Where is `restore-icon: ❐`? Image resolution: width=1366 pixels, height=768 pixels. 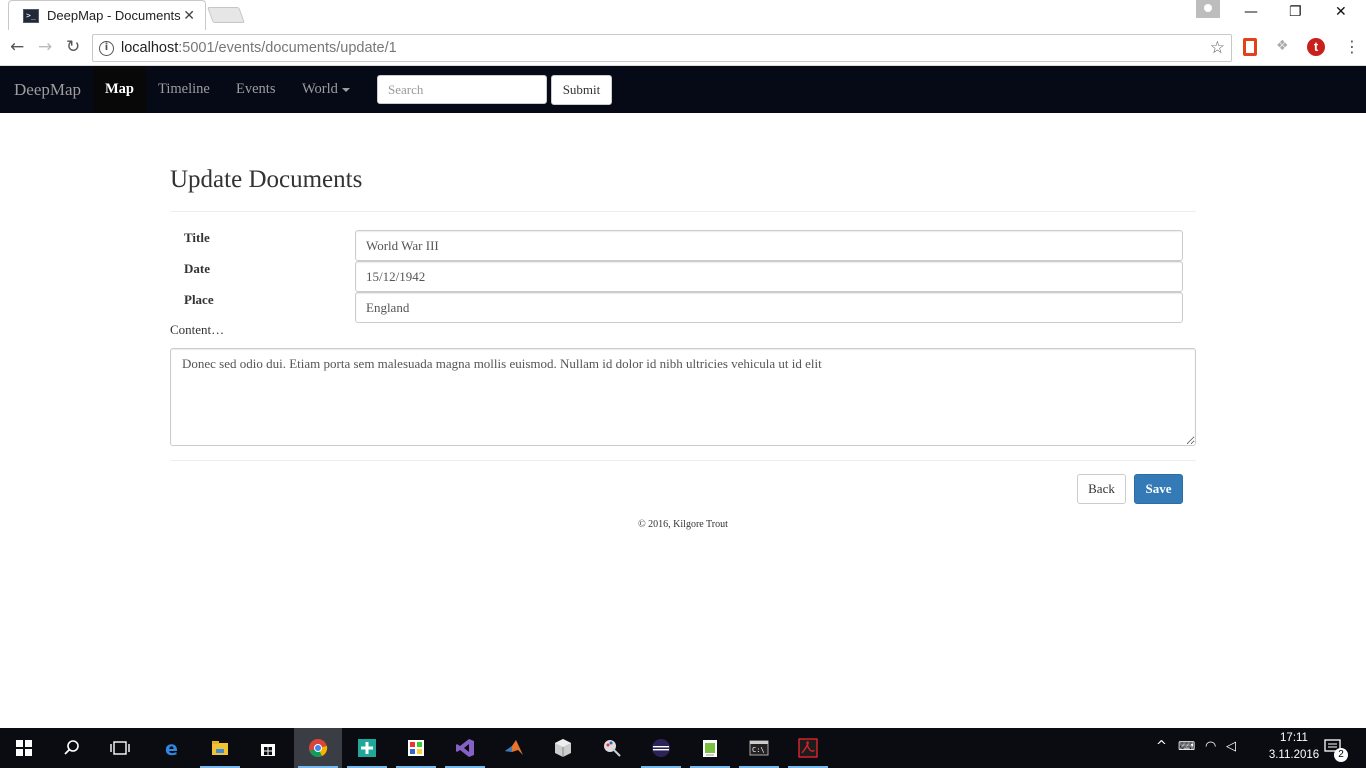
restore-icon: ❐ is located at coordinates (1295, 12).